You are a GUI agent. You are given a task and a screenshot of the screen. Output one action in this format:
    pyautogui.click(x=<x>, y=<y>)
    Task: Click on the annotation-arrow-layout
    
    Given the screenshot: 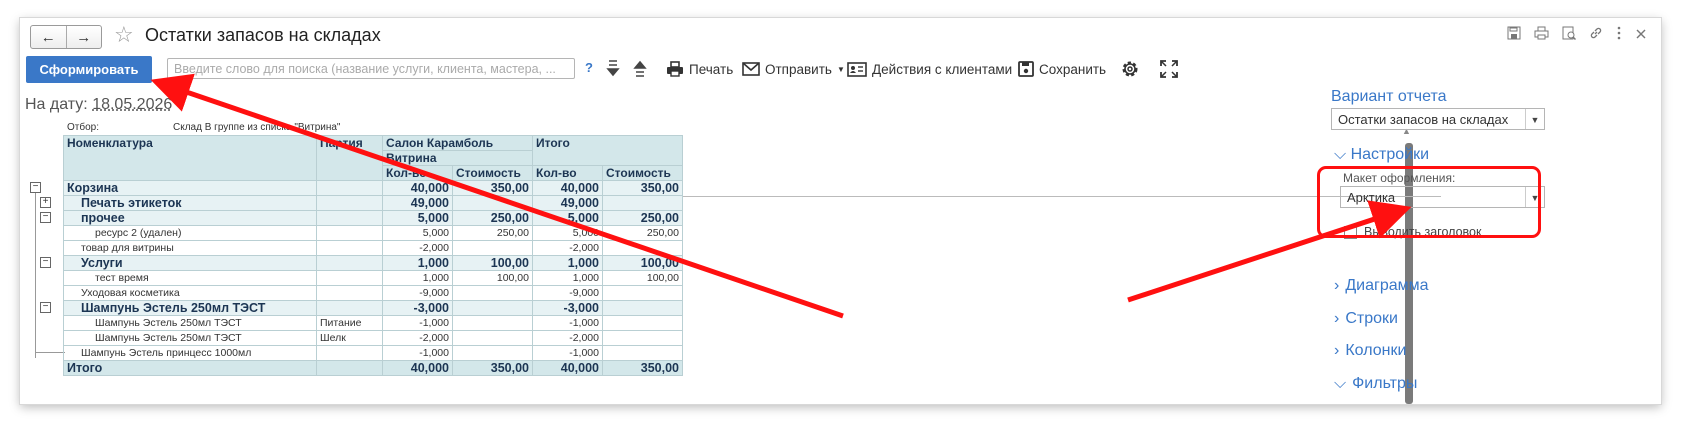 What is the action you would take?
    pyautogui.click(x=1269, y=251)
    